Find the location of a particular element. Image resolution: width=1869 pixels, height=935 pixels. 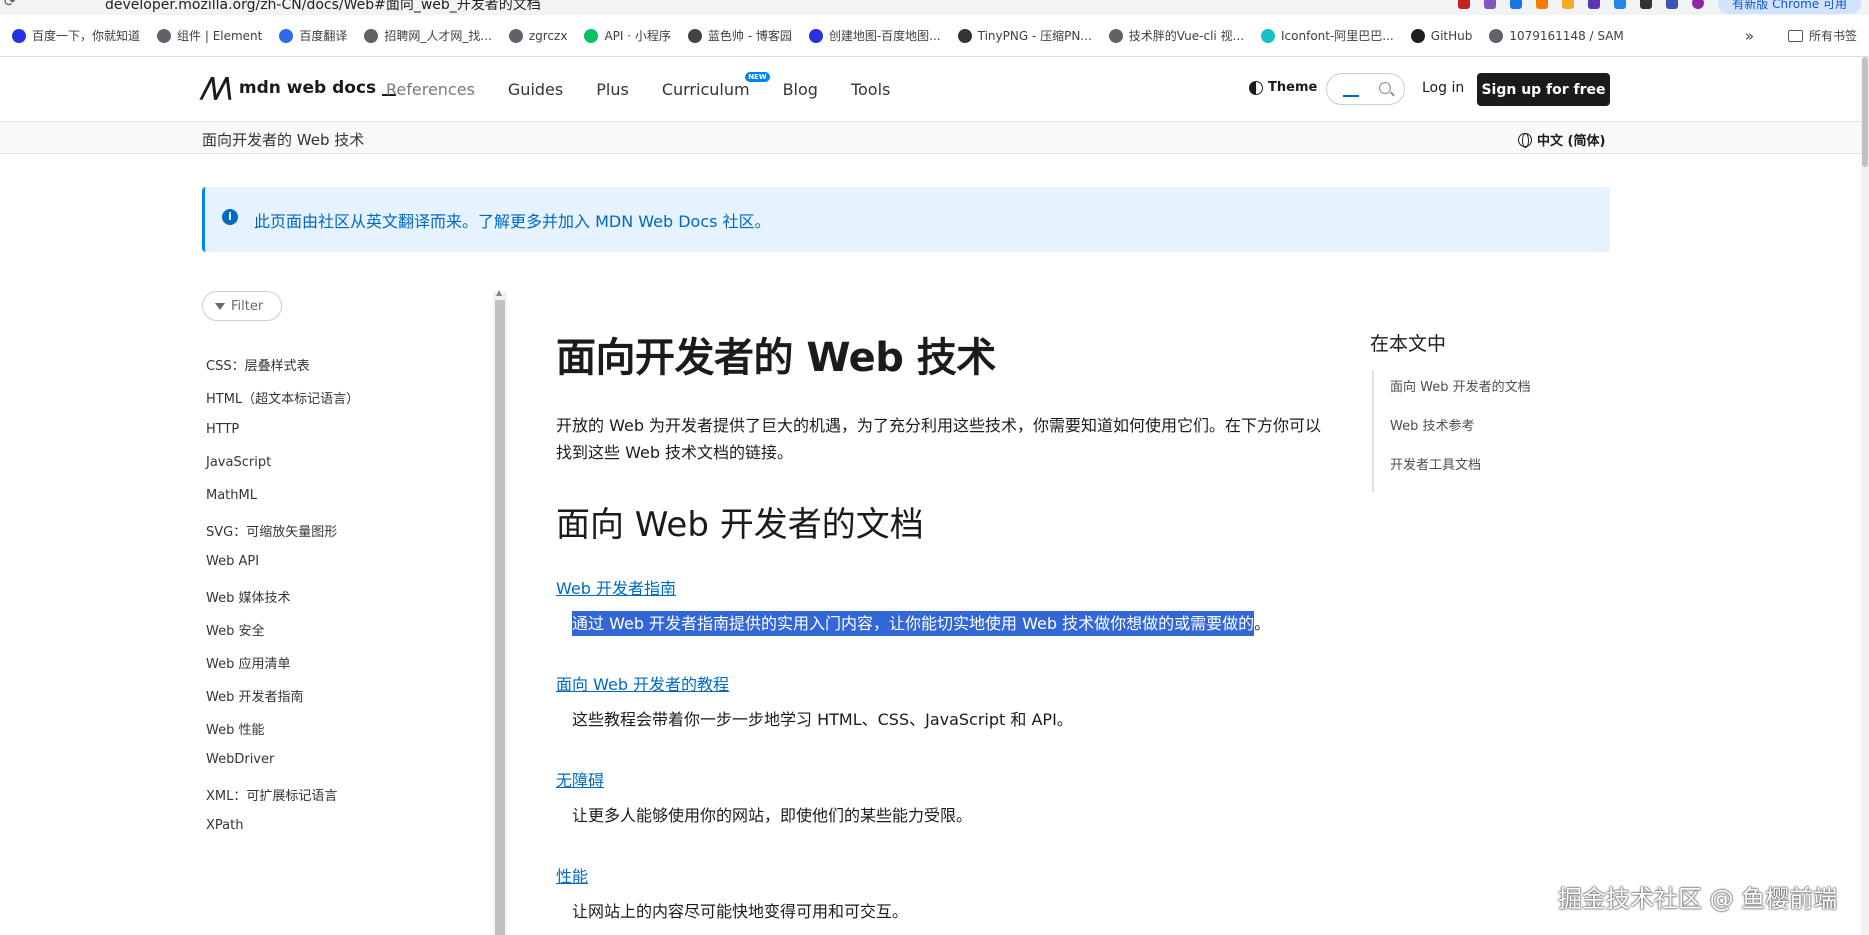

toc-item: Web 技术参考 is located at coordinates (1432, 424).